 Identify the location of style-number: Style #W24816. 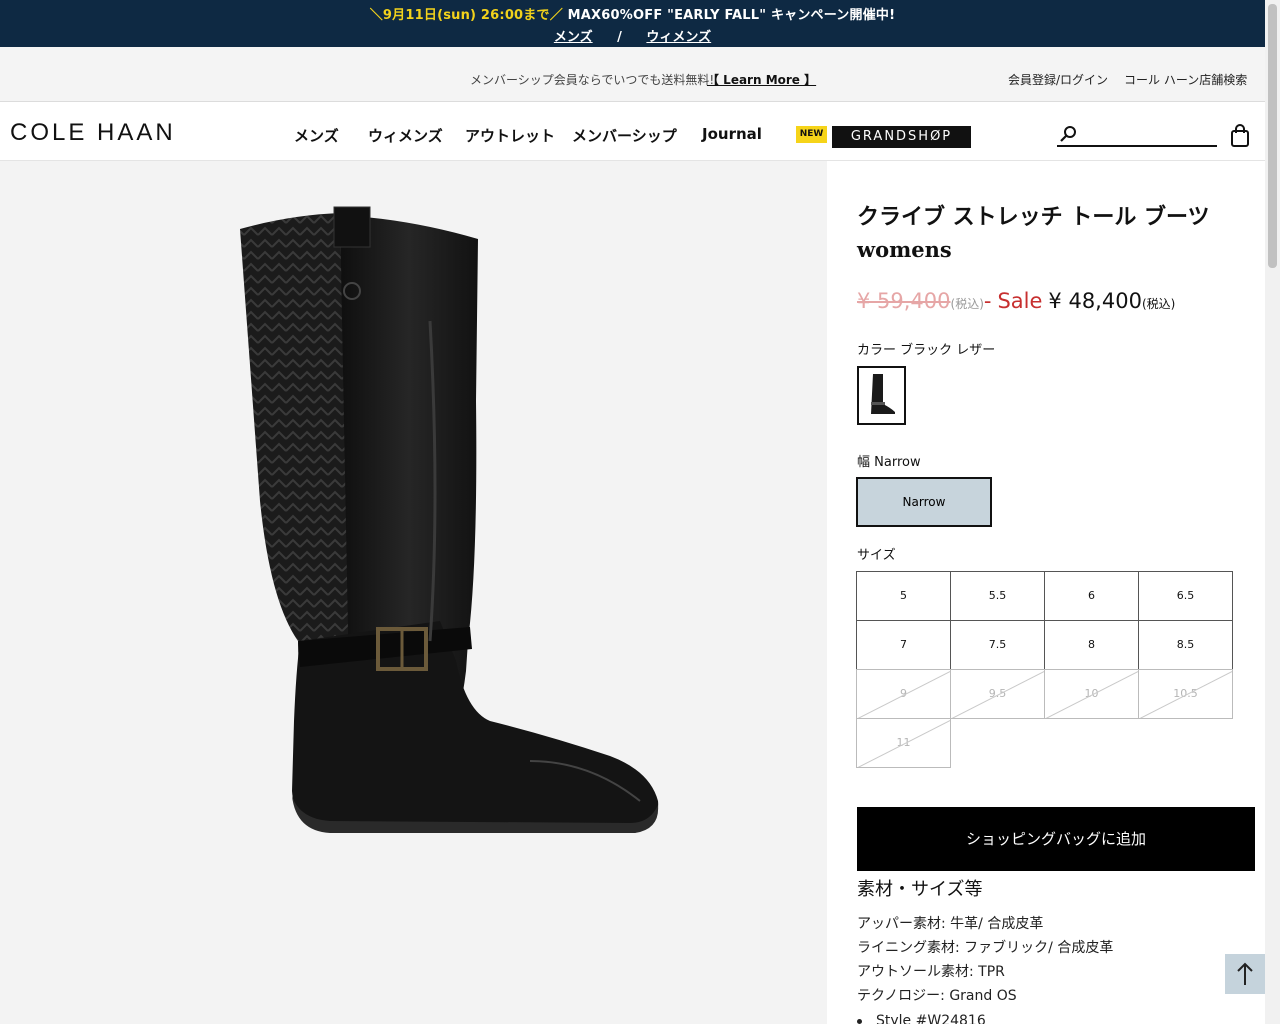
(921, 1018).